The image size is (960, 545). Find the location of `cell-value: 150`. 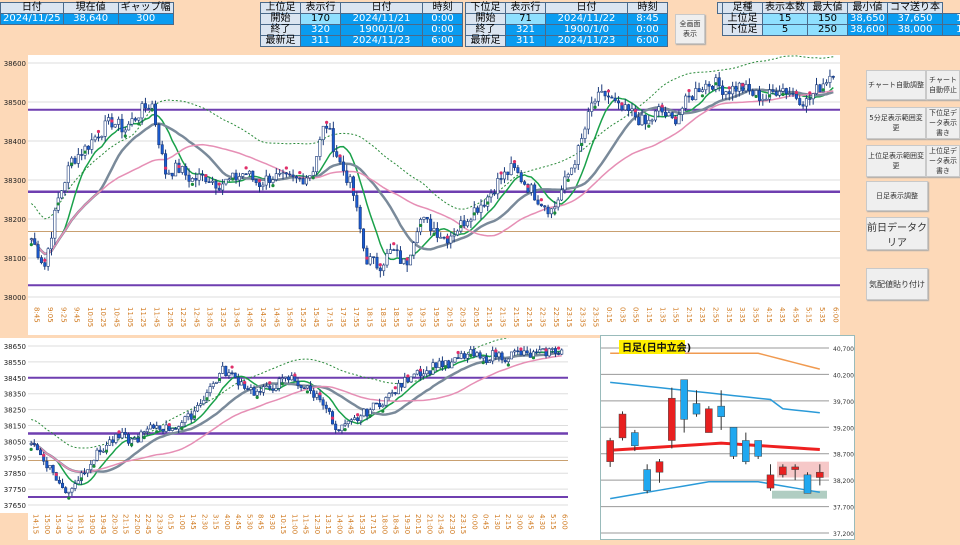

cell-value: 150 is located at coordinates (828, 19).